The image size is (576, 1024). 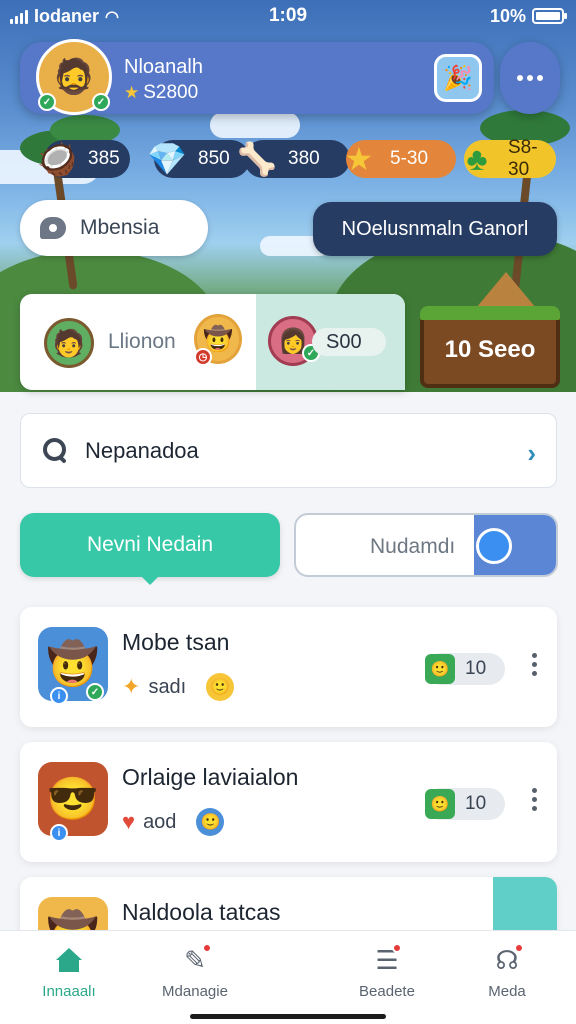 I want to click on game-title: Naldoola tatcas, so click(x=201, y=912).